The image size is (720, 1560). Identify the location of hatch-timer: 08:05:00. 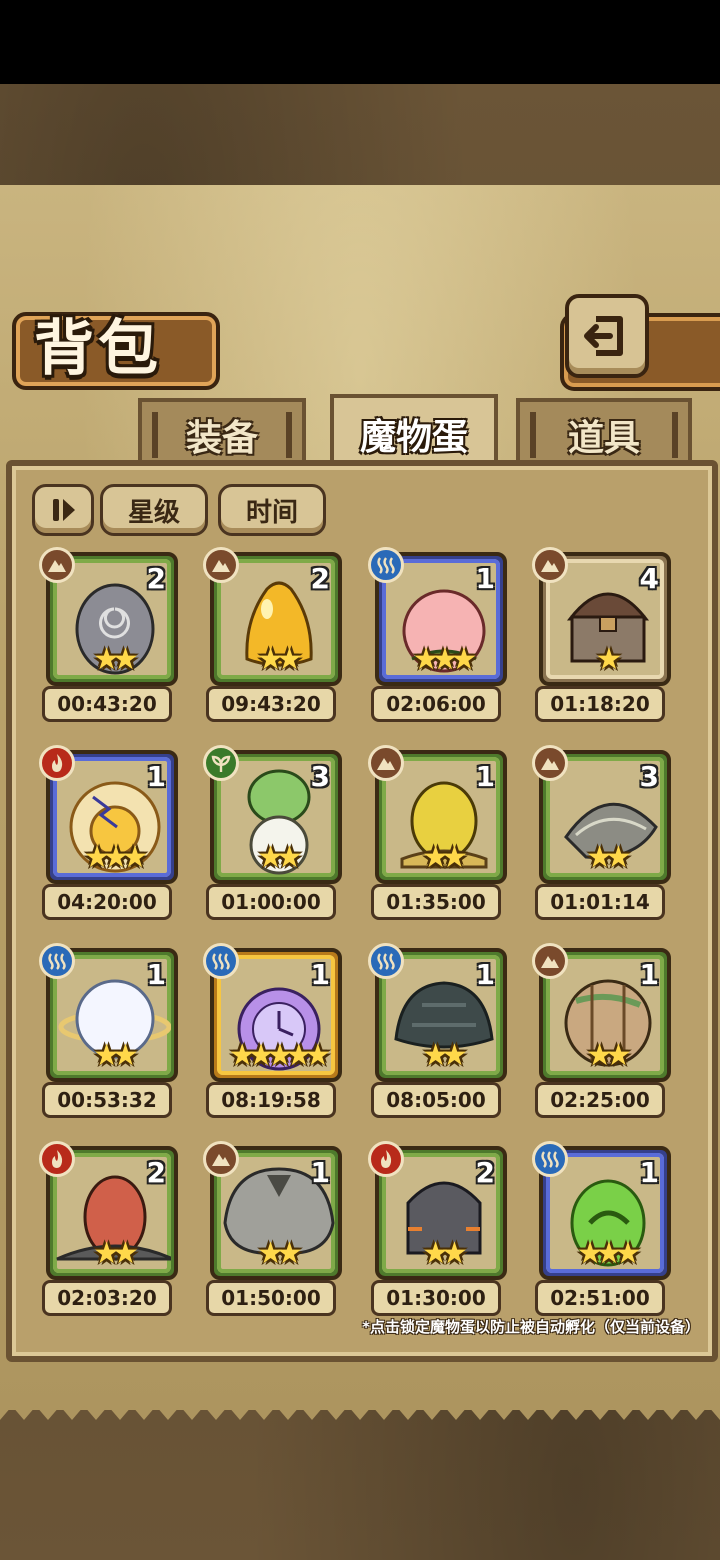
(436, 1100).